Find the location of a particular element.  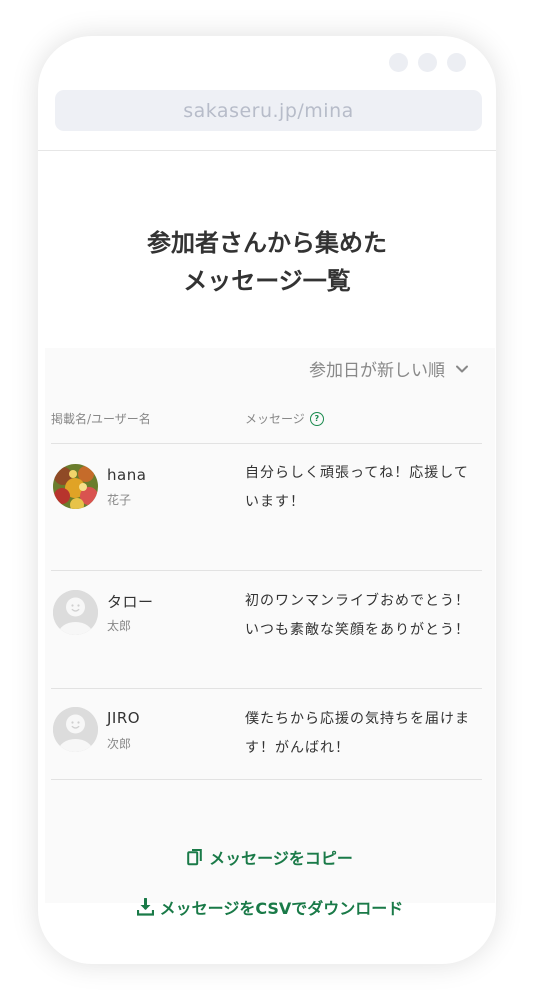

copy-messages-label: メッセージをコピー is located at coordinates (281, 858).